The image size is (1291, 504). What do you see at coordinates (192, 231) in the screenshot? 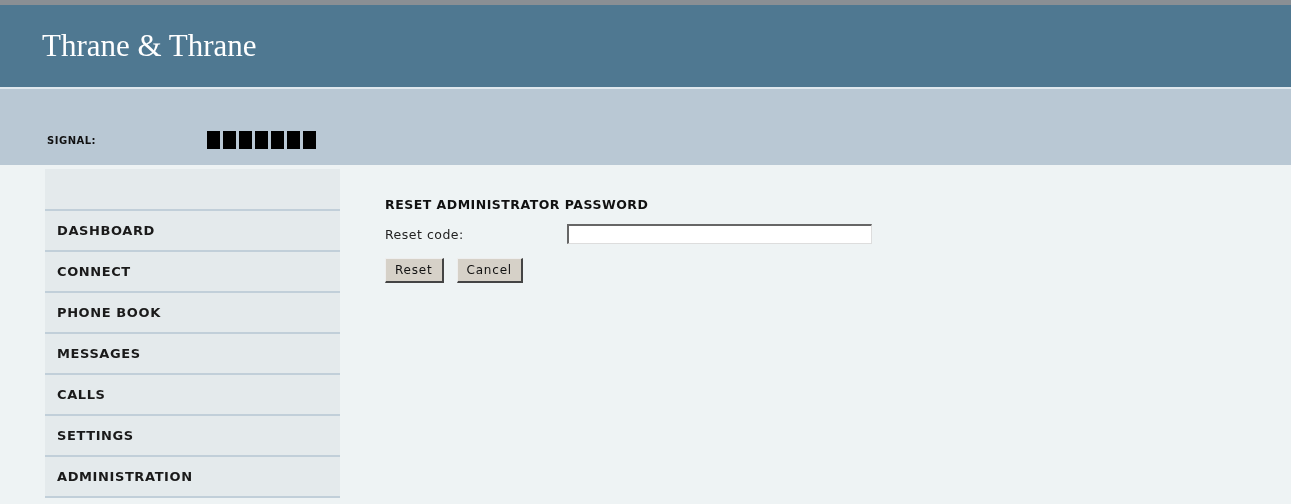
I see `nav-item: DASHBOARD` at bounding box center [192, 231].